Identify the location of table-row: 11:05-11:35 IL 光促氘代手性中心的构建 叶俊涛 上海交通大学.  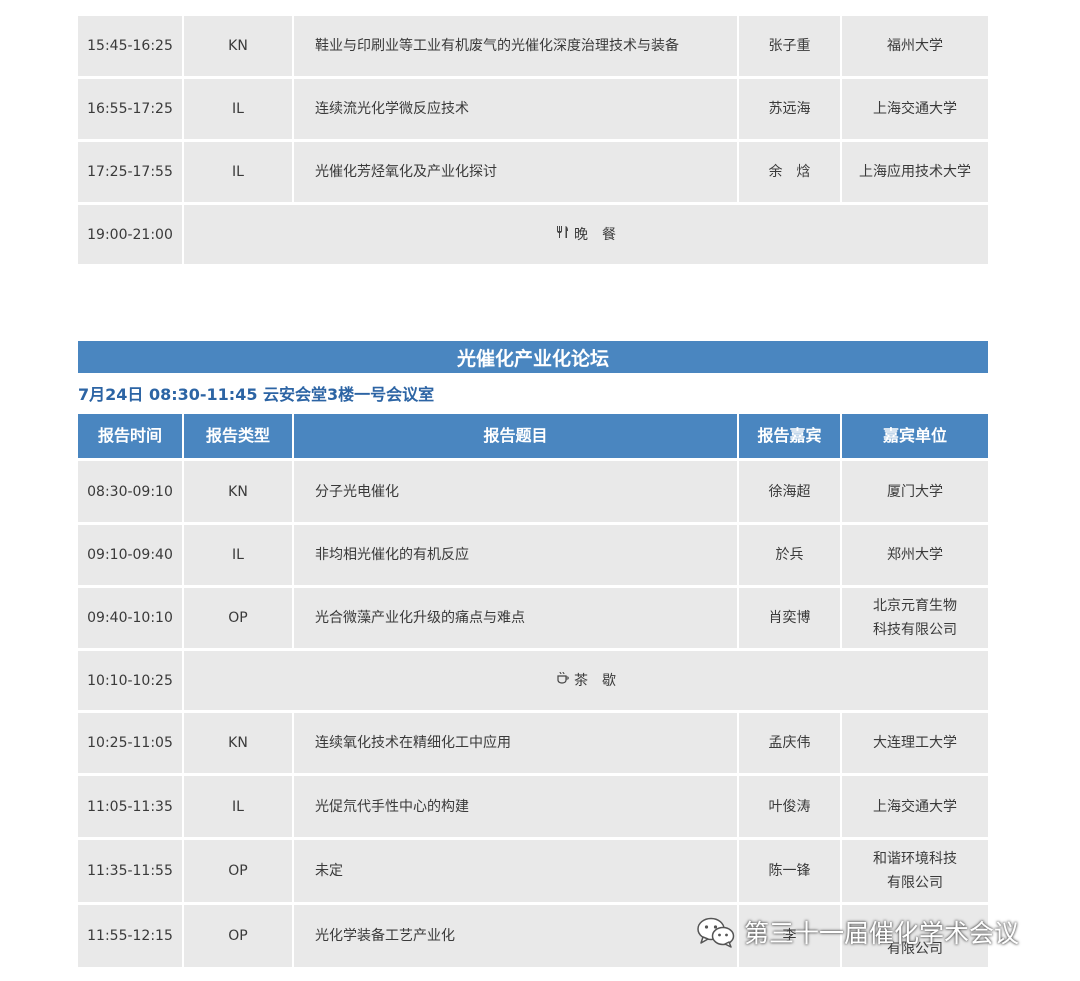
(533, 806).